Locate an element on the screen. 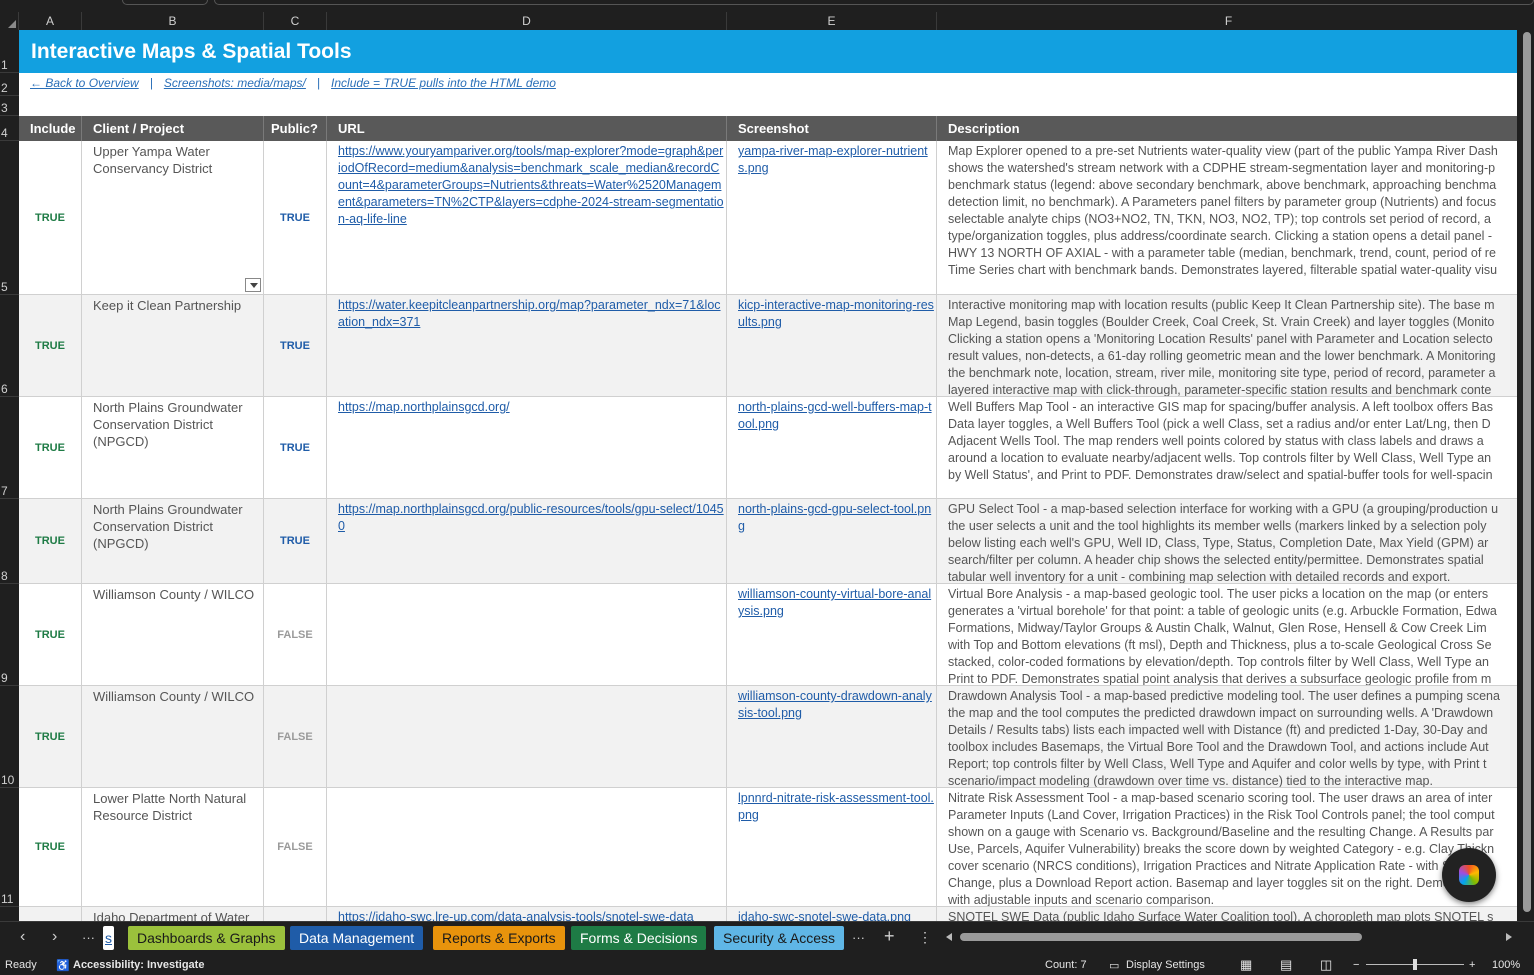 Image resolution: width=1534 pixels, height=975 pixels. zoom-out-button: − is located at coordinates (1356, 965).